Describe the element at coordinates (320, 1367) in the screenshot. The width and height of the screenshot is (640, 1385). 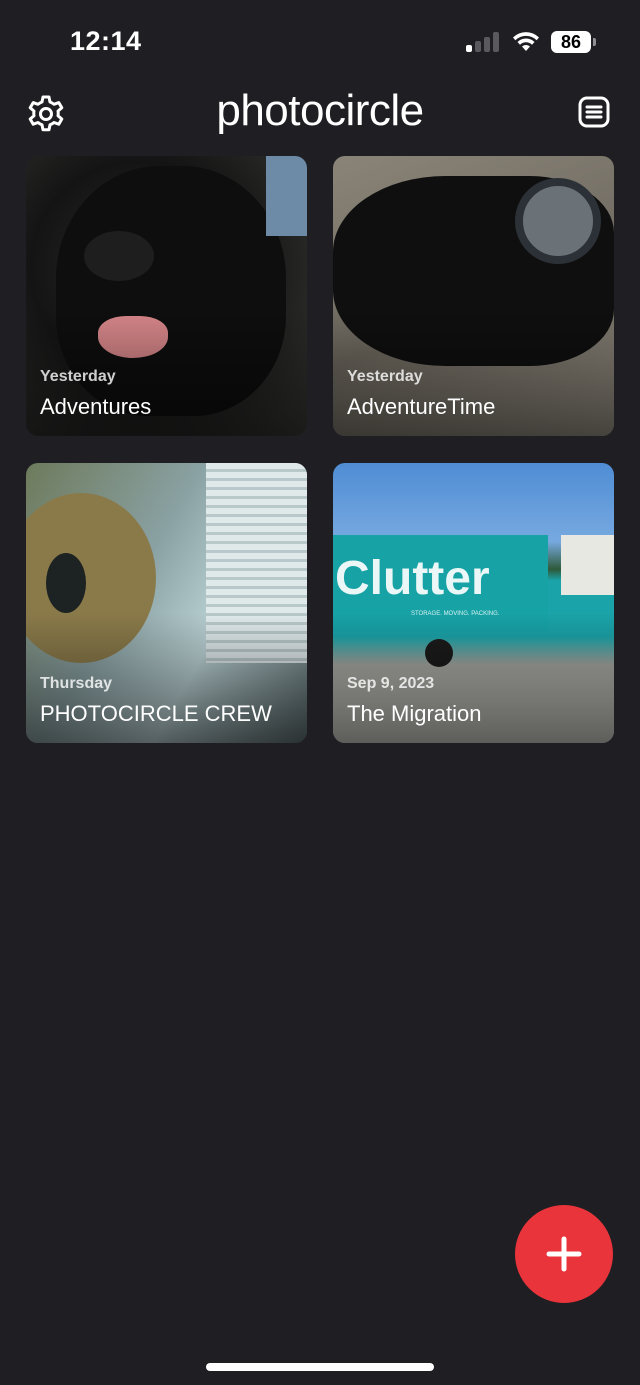
I see `home-indicator` at that location.